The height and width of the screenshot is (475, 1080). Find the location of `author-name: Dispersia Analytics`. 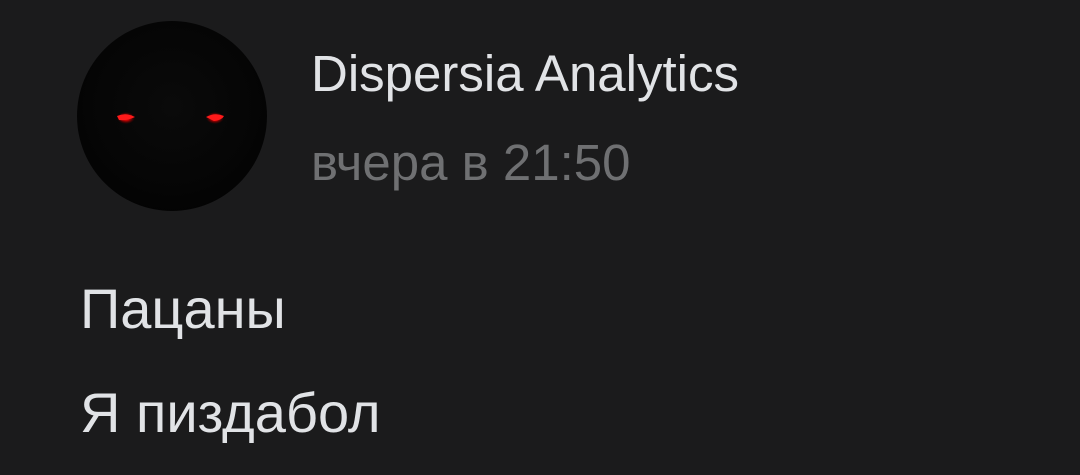

author-name: Dispersia Analytics is located at coordinates (525, 74).